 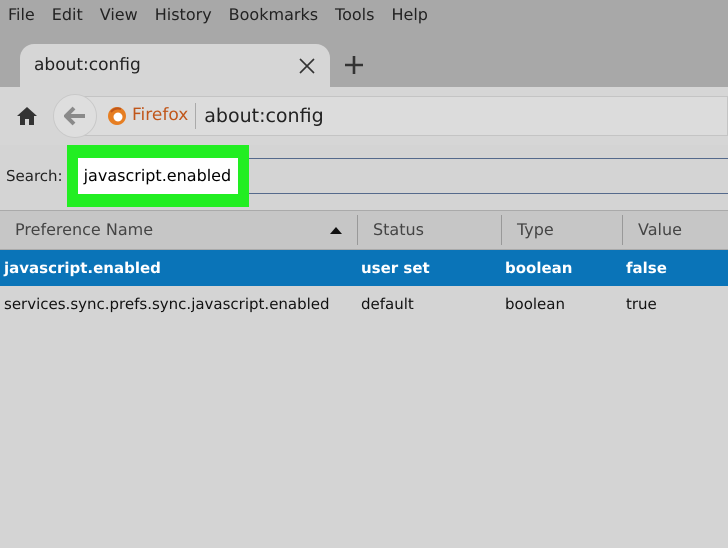 I want to click on menu-item: View, so click(x=119, y=15).